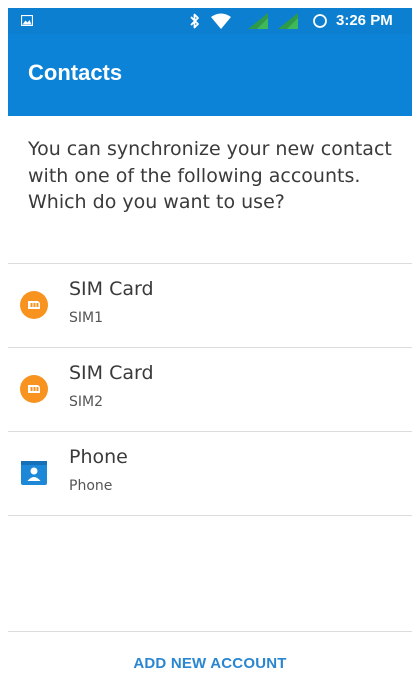 Image resolution: width=412 pixels, height=686 pixels. I want to click on account-subtitle: SIM2, so click(86, 402).